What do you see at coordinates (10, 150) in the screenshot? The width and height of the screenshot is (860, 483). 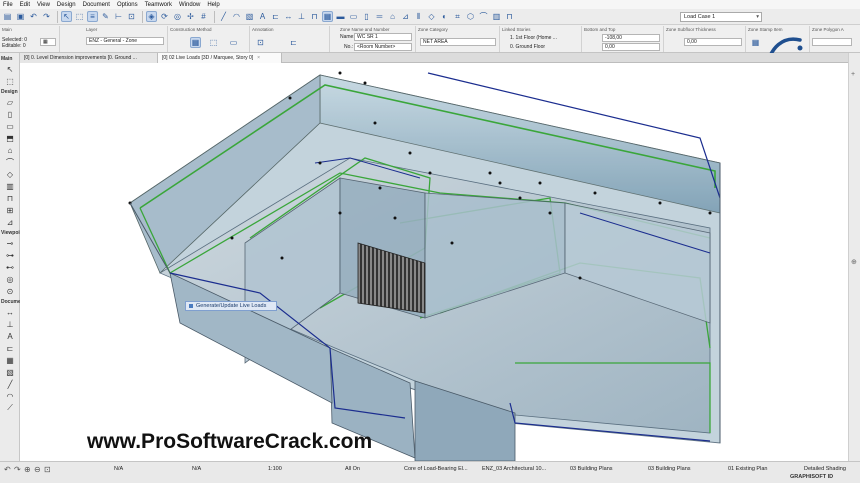 I see `roof-tool-icon: ⌂` at bounding box center [10, 150].